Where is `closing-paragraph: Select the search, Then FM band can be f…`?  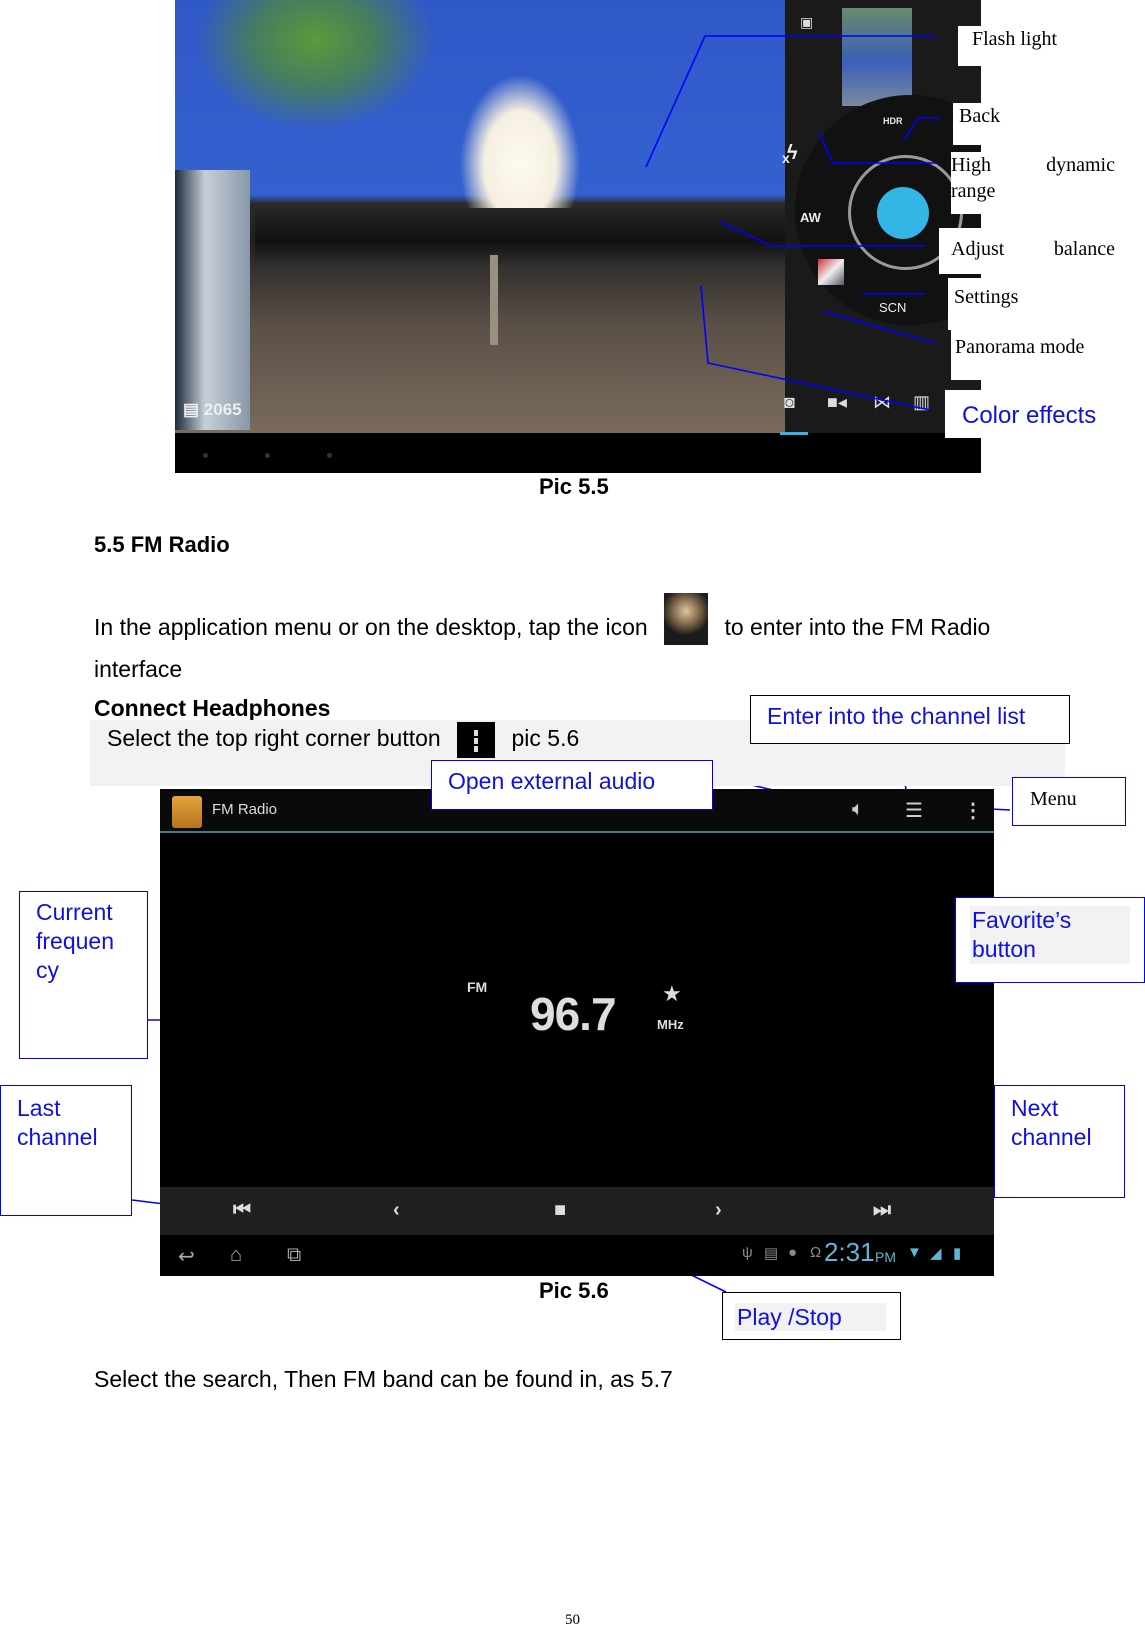 closing-paragraph: Select the search, Then FM band can be f… is located at coordinates (383, 1379).